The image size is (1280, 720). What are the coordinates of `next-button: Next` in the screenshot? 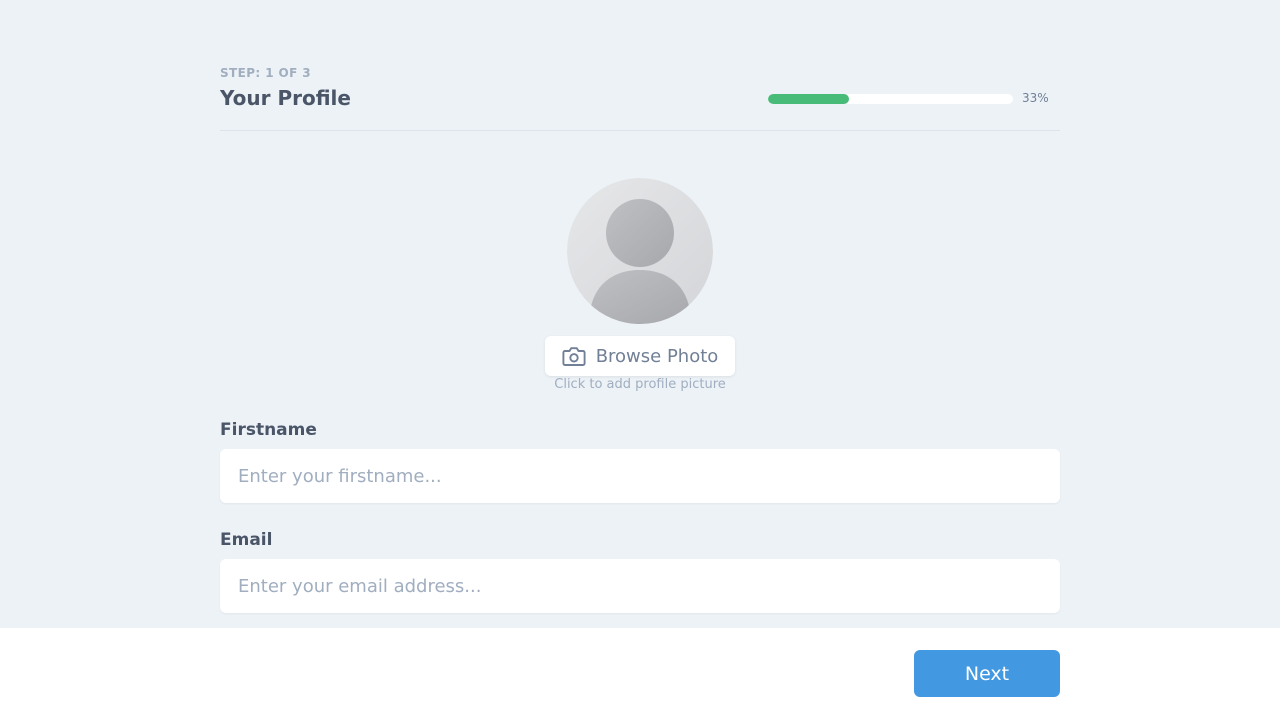 It's located at (987, 673).